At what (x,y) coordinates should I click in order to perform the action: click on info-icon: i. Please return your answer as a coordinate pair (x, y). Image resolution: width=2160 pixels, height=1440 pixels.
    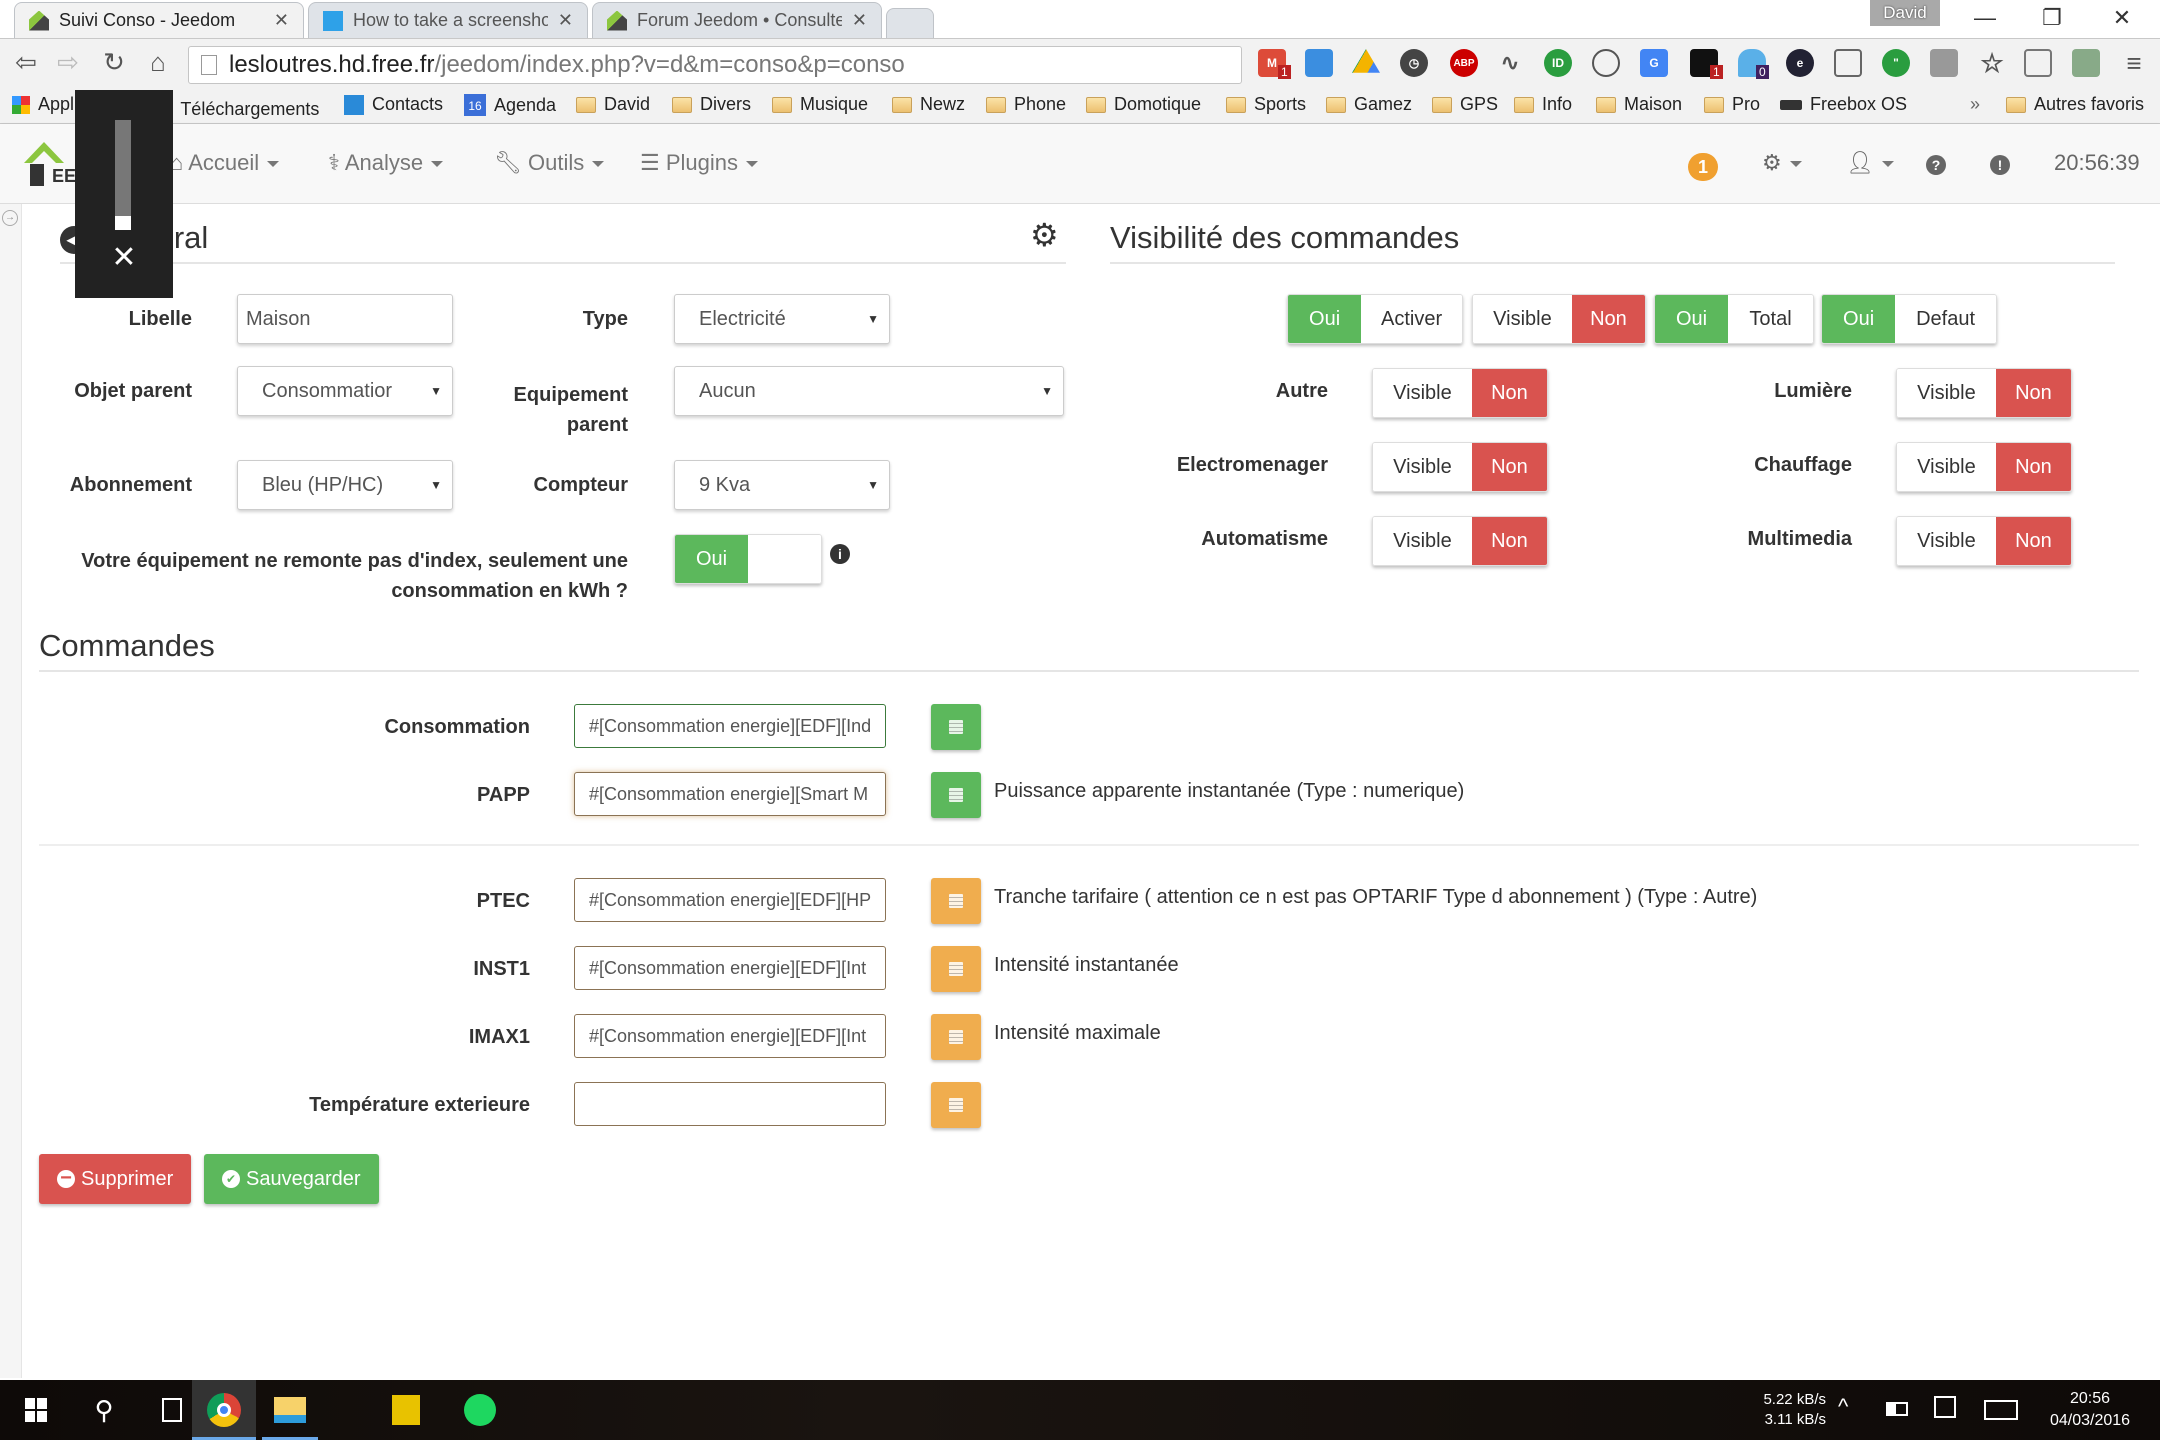
    Looking at the image, I should click on (840, 554).